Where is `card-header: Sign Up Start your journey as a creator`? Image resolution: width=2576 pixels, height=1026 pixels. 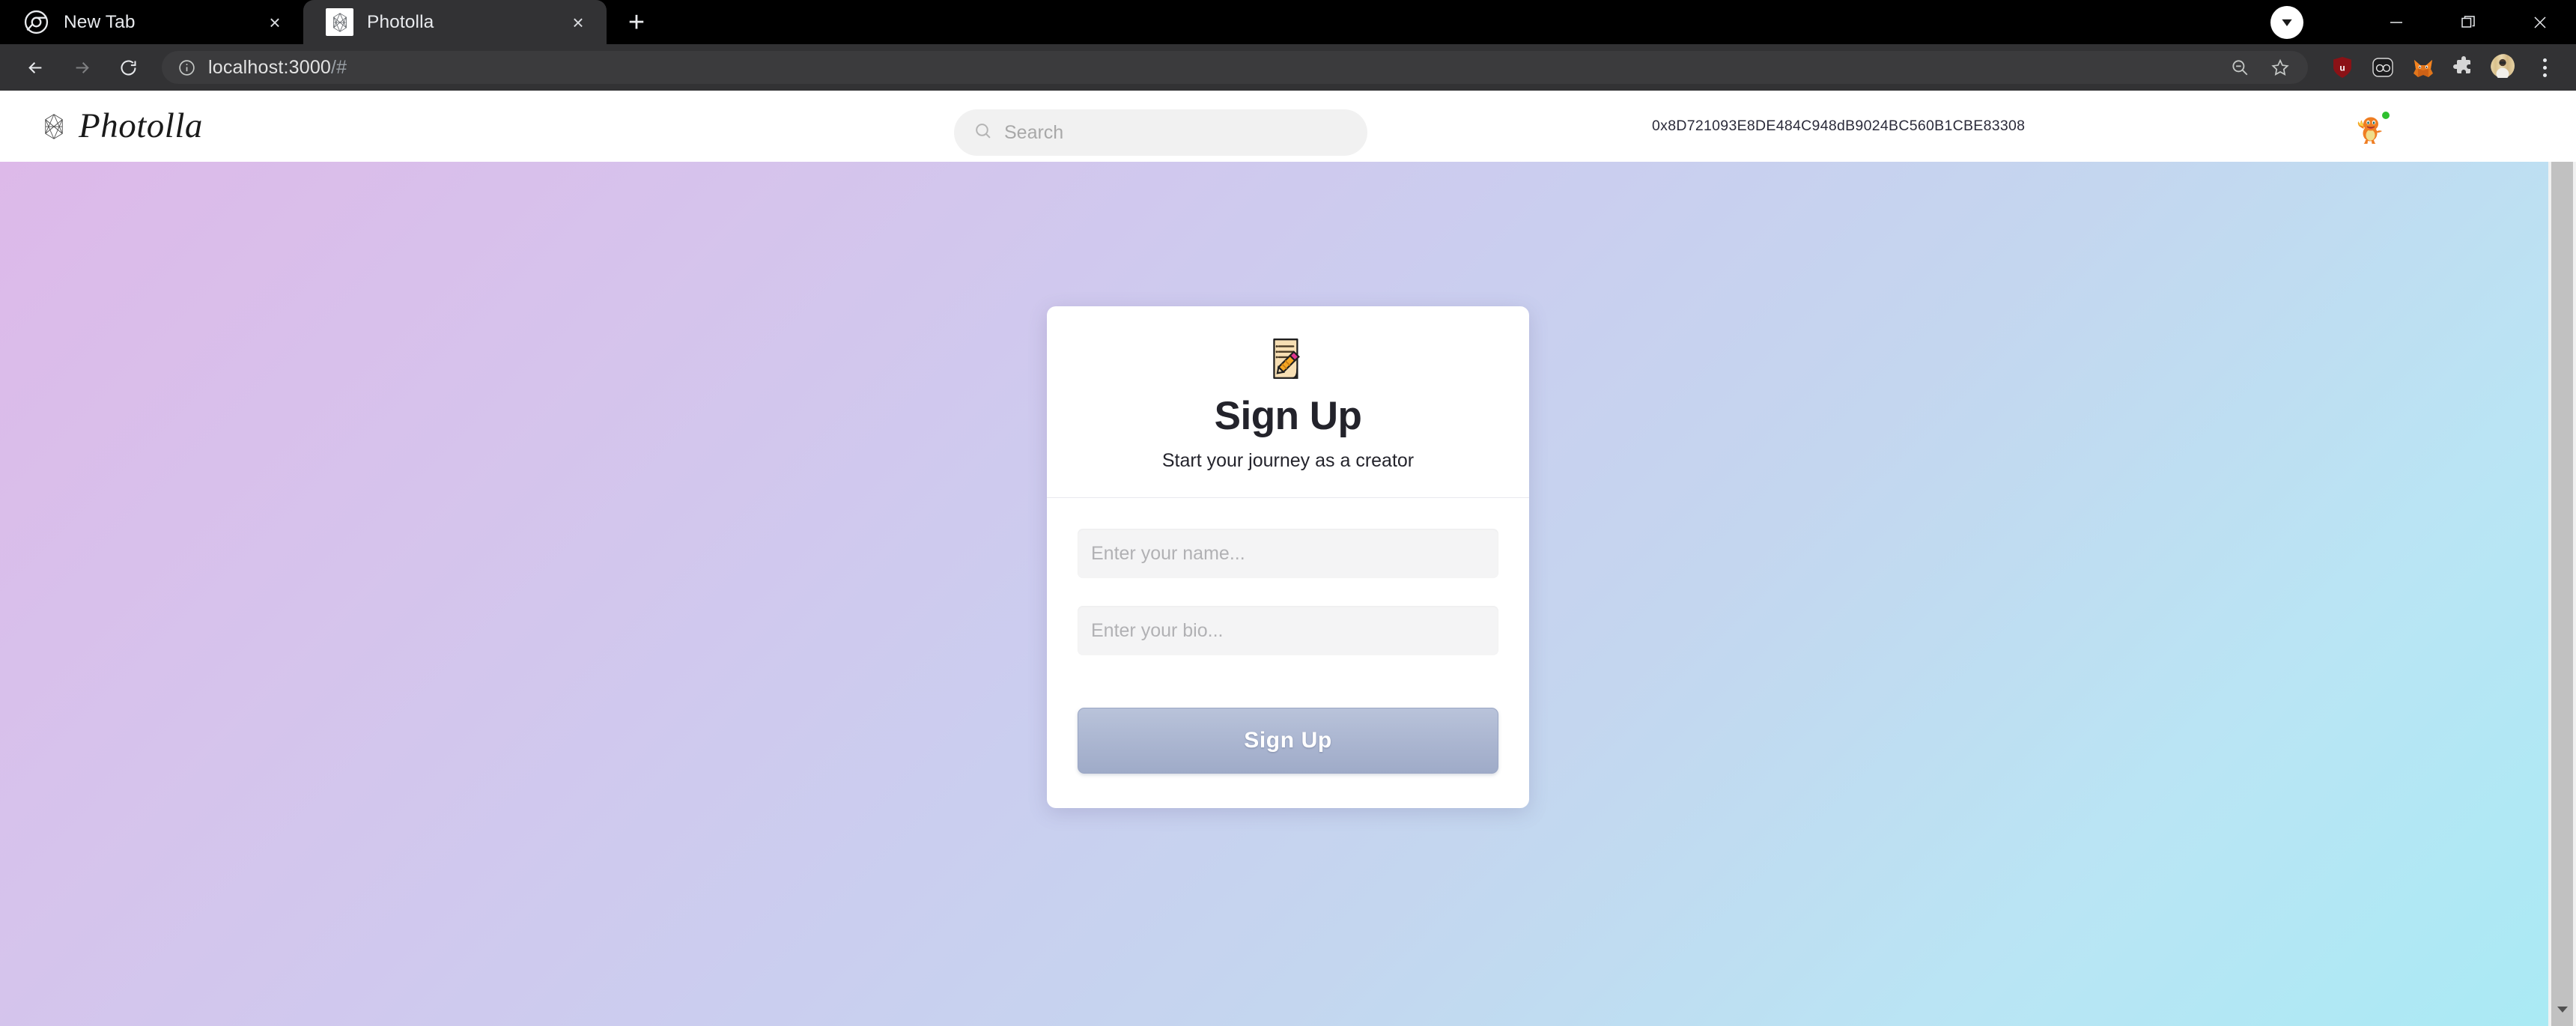
card-header: Sign Up Start your journey as a creator is located at coordinates (1288, 401).